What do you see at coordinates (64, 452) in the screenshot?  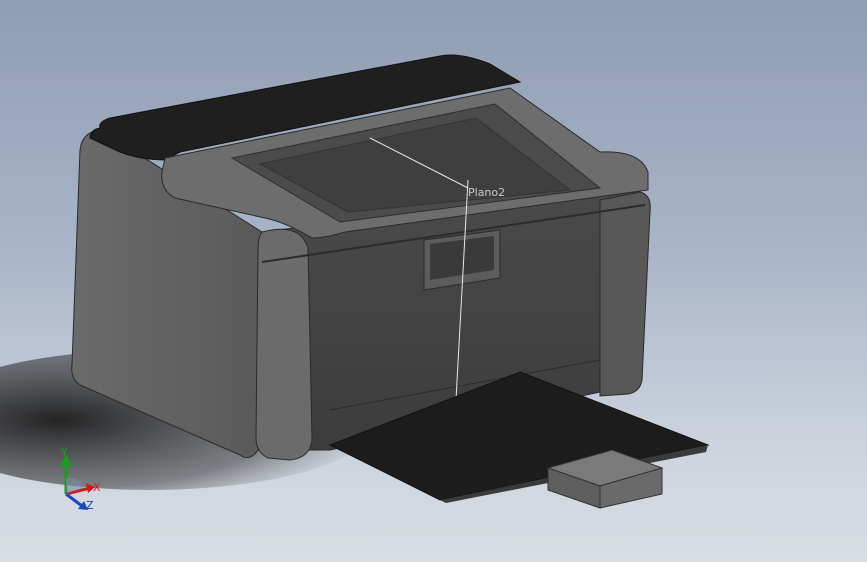 I see `triad-y-label: Y` at bounding box center [64, 452].